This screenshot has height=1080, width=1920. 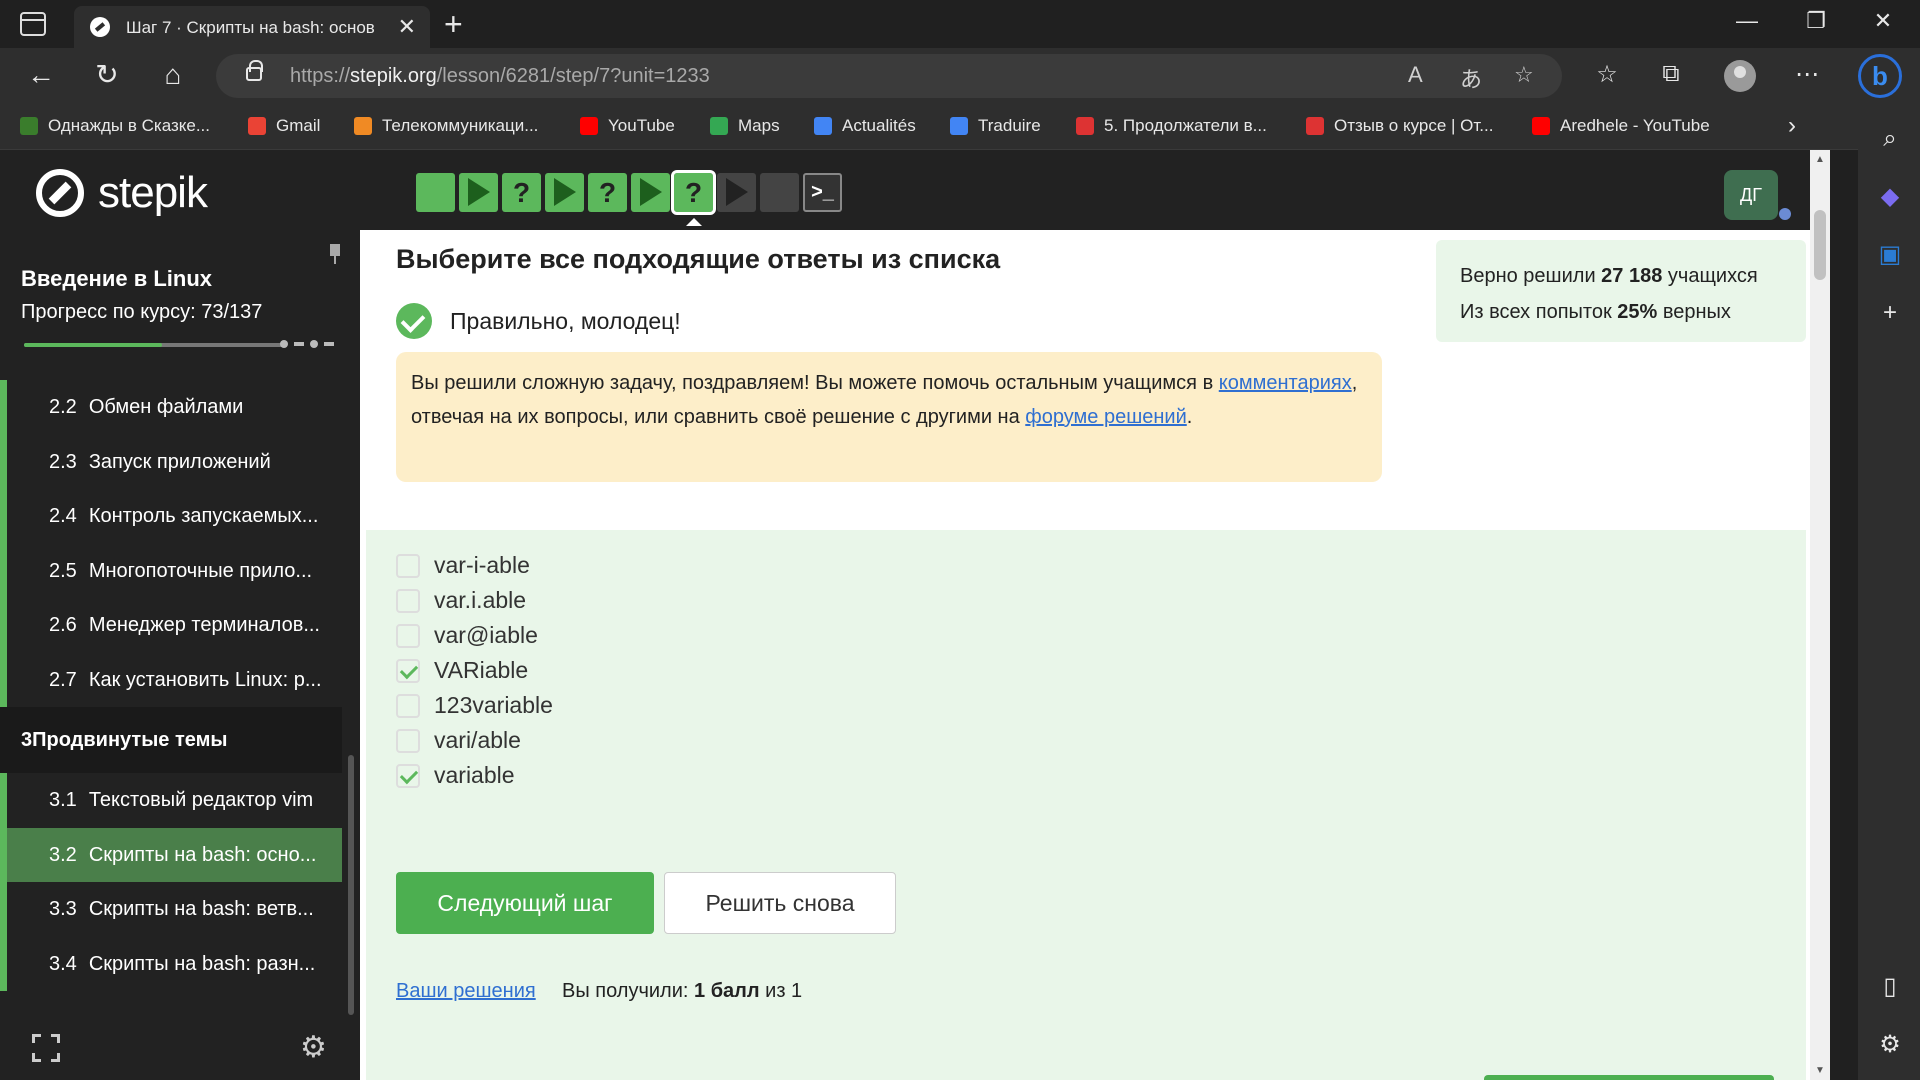 I want to click on step-quiz-3: ?, so click(x=521, y=192).